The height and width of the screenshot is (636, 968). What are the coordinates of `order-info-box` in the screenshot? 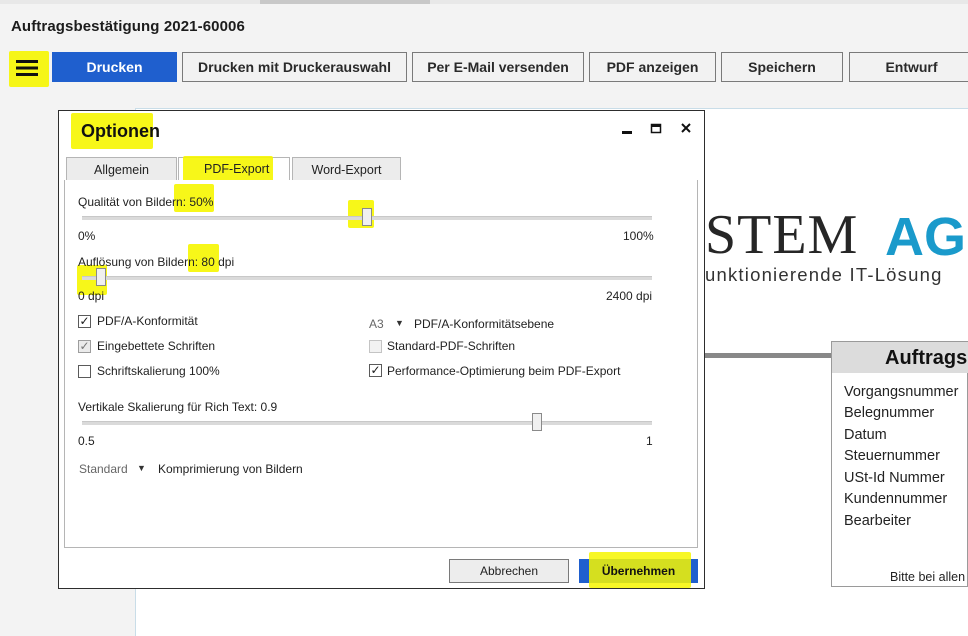 It's located at (899, 464).